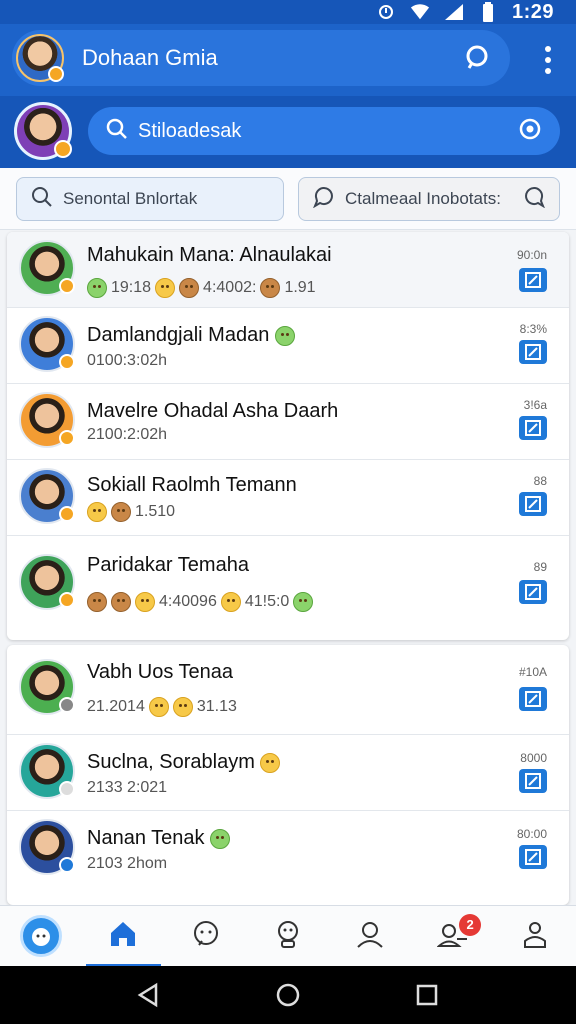 This screenshot has width=576, height=1024. What do you see at coordinates (288, 498) in the screenshot?
I see `list-item: Sokiall Raolmh Temann 1.510 88` at bounding box center [288, 498].